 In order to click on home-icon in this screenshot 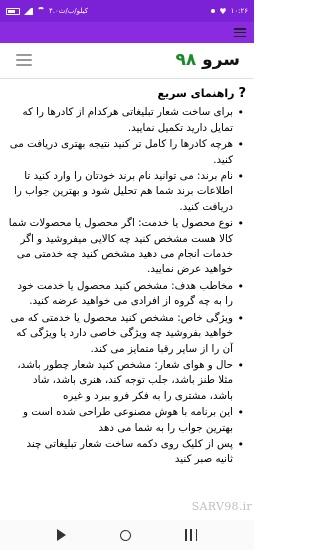, I will do `click(125, 535)`.